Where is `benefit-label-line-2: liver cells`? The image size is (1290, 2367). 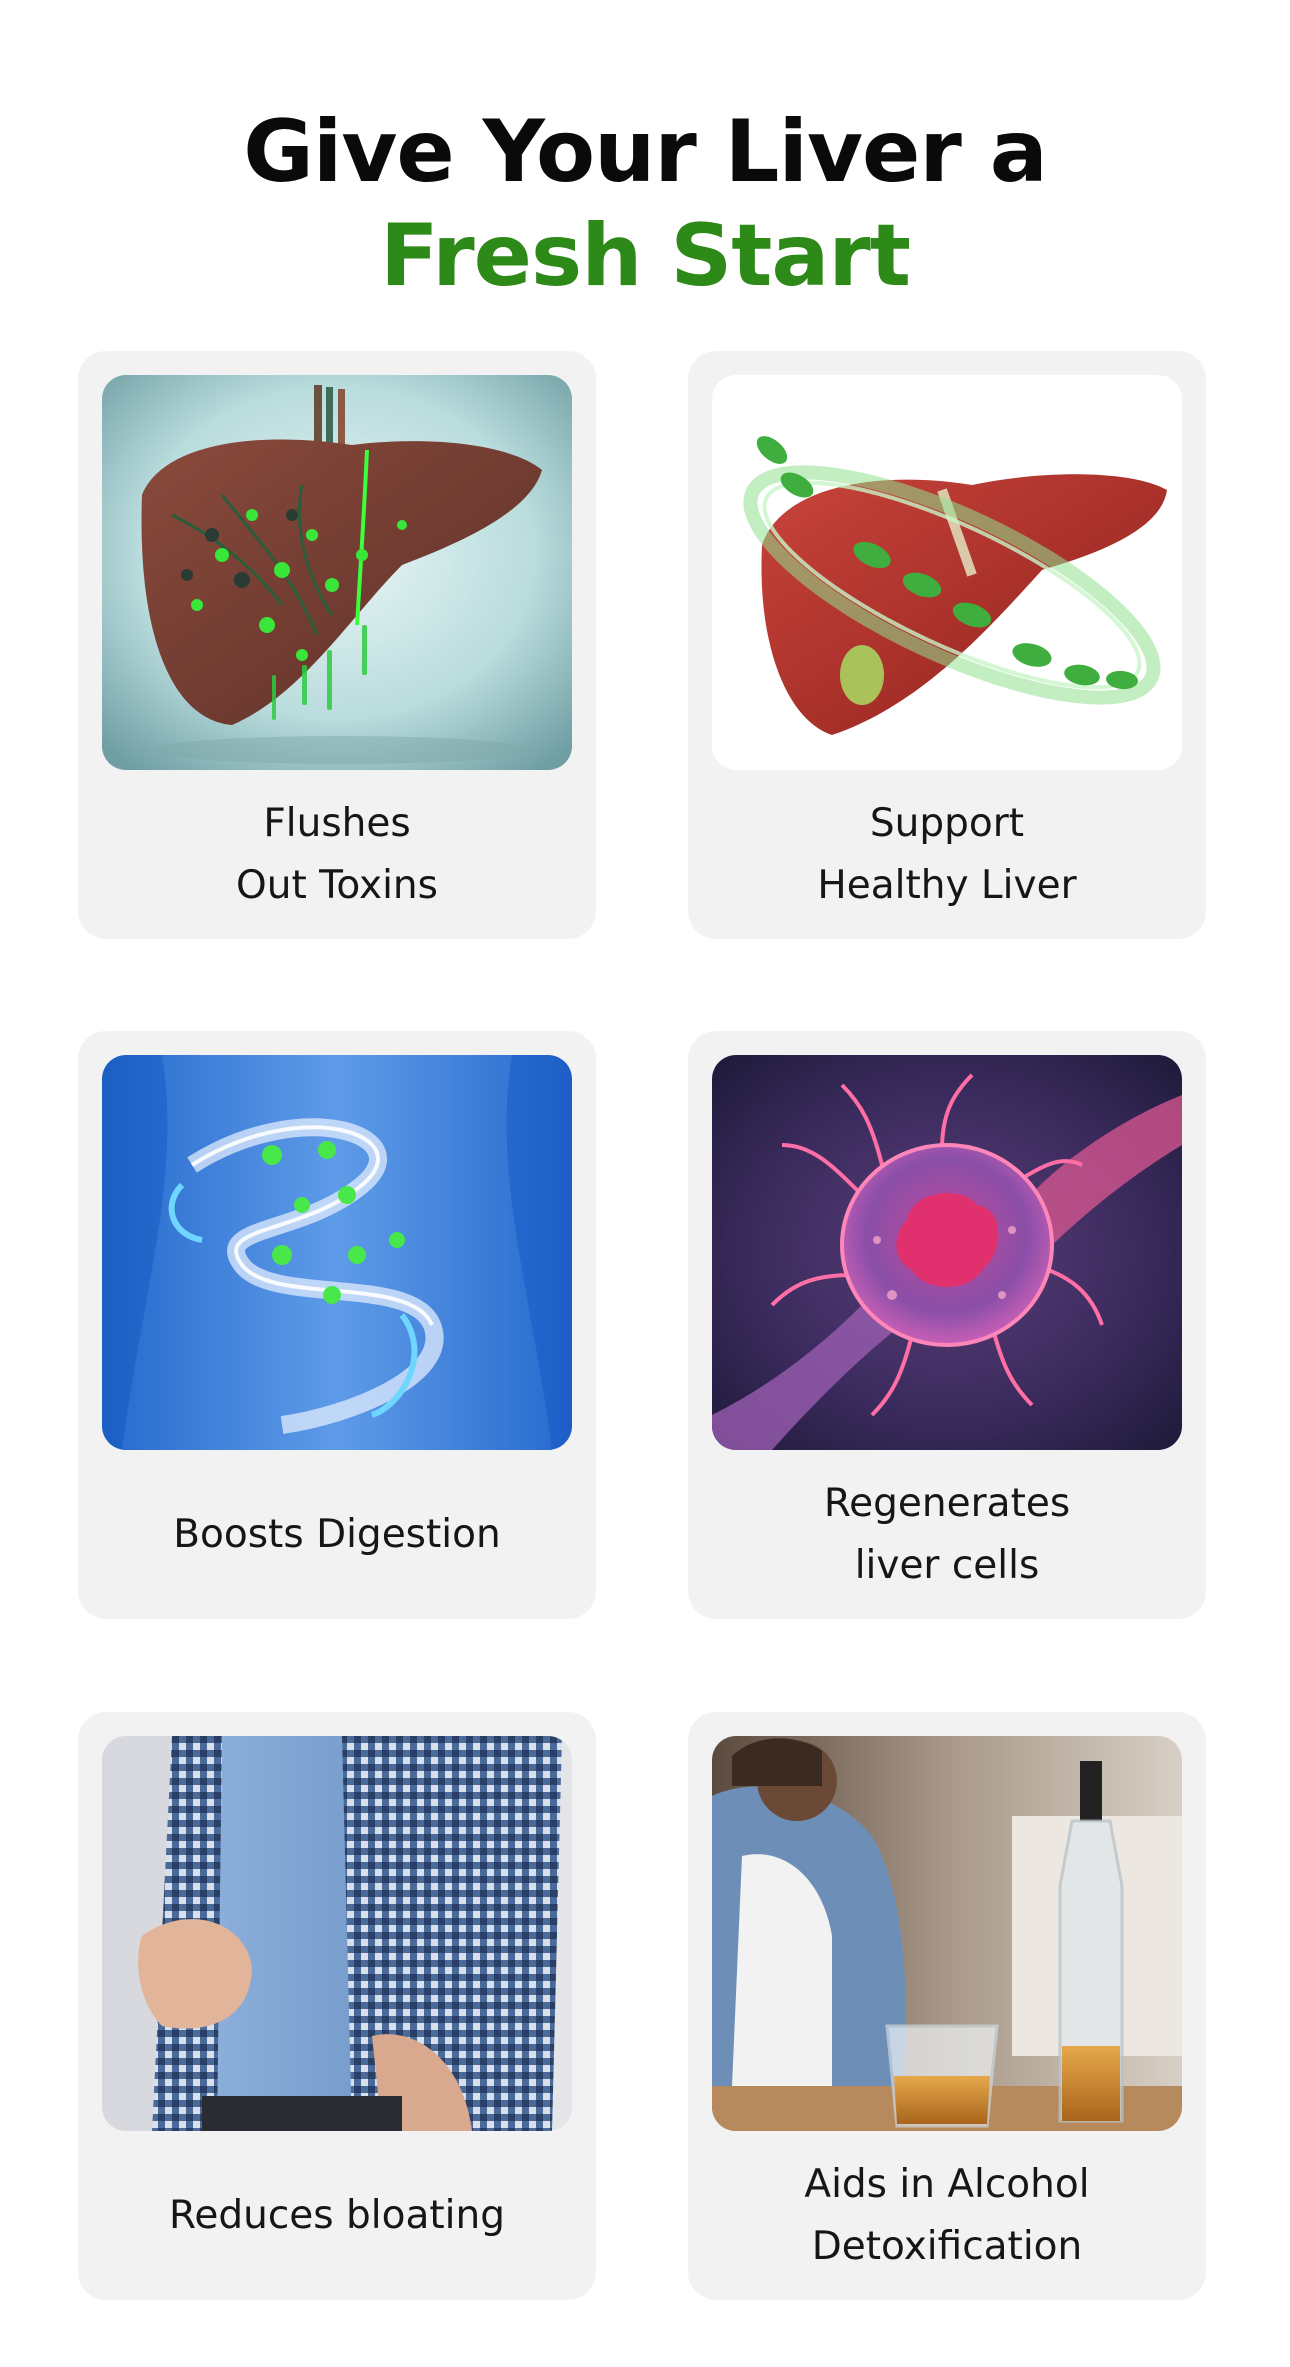
benefit-label-line-2: liver cells is located at coordinates (947, 1565).